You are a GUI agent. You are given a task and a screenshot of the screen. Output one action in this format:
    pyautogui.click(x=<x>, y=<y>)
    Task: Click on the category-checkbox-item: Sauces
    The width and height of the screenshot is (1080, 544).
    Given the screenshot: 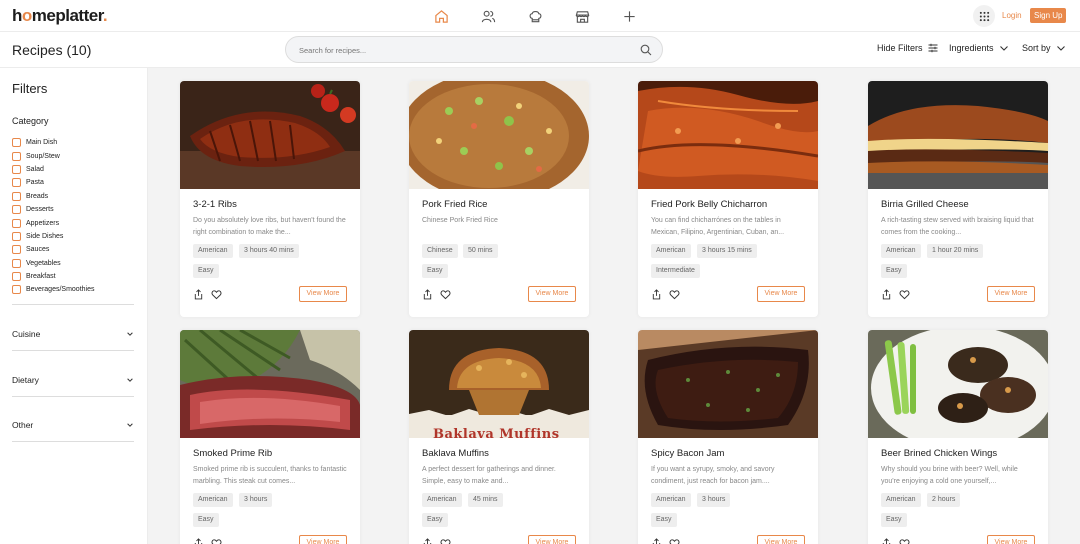 What is the action you would take?
    pyautogui.click(x=53, y=249)
    